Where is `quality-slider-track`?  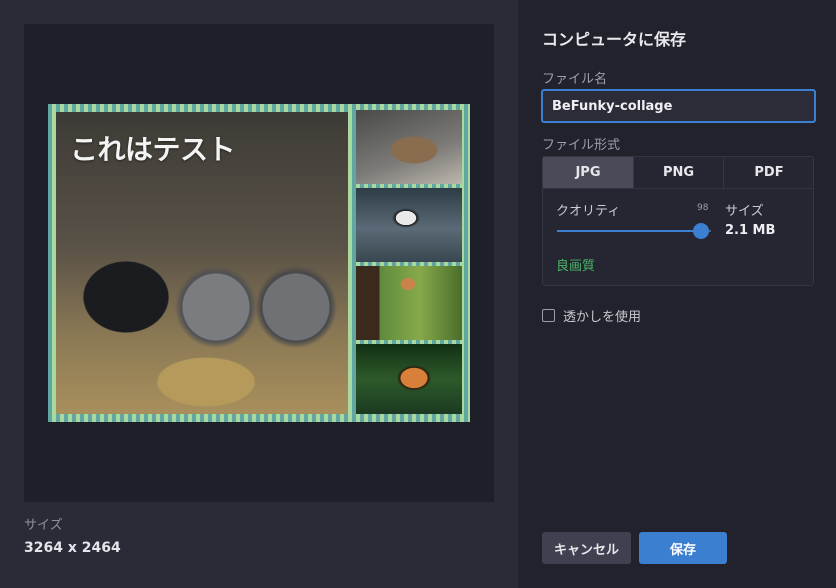
quality-slider-track is located at coordinates (633, 231).